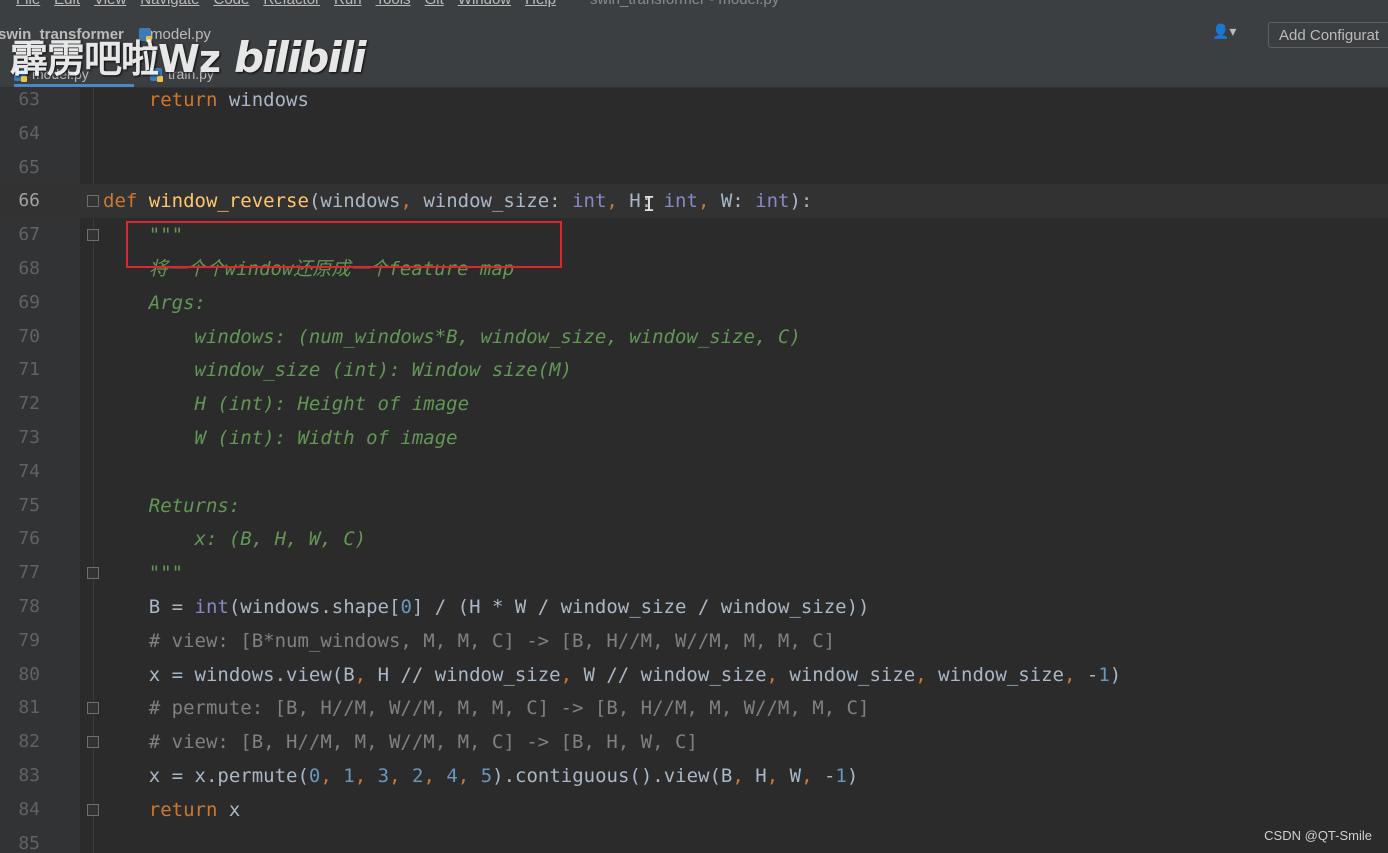 The width and height of the screenshot is (1388, 853). What do you see at coordinates (338, 370) in the screenshot?
I see `code-text: window_size (int): Window size(M)` at bounding box center [338, 370].